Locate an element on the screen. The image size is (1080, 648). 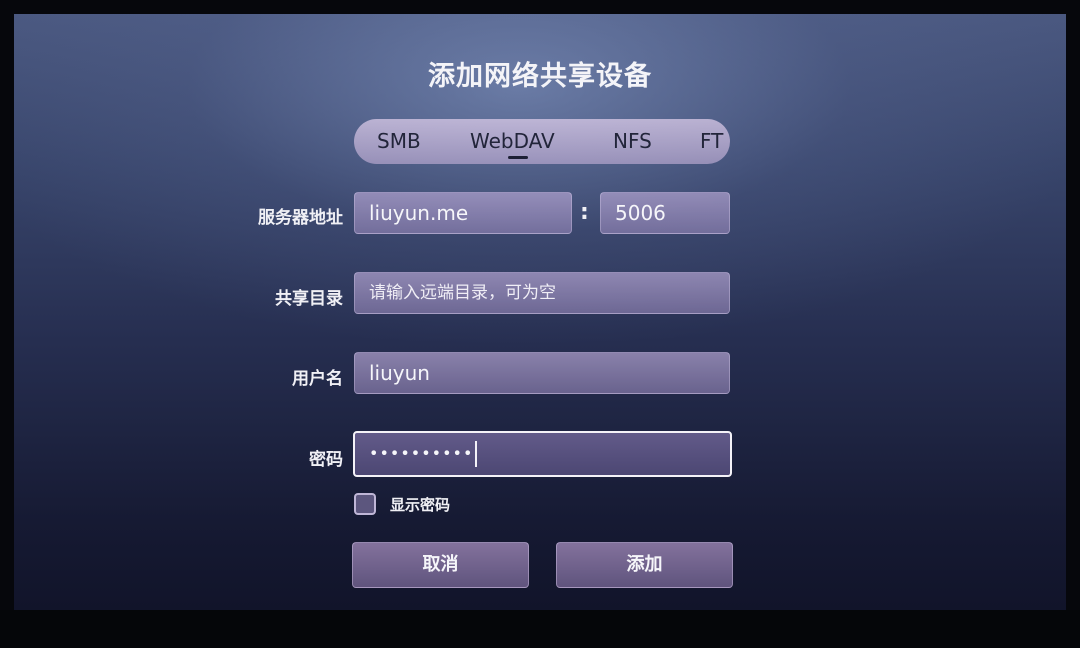
tab-ftp: FT is located at coordinates (711, 141).